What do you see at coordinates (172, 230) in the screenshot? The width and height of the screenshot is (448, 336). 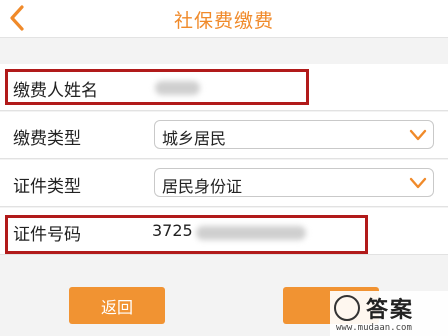 I see `id-number-value: 3725` at bounding box center [172, 230].